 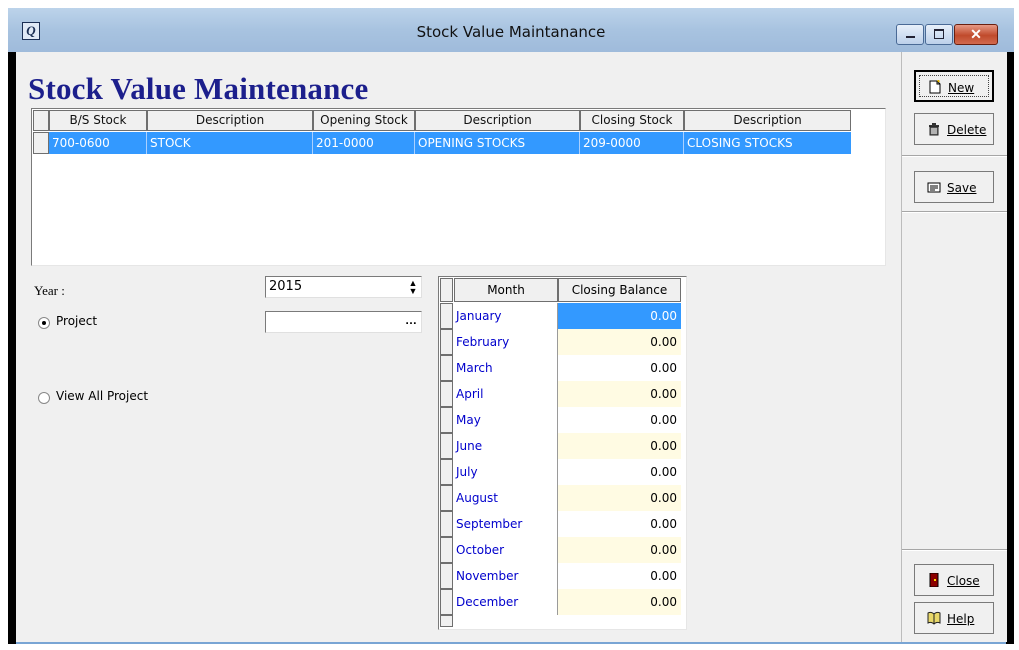 What do you see at coordinates (506, 316) in the screenshot?
I see `month-cell: January` at bounding box center [506, 316].